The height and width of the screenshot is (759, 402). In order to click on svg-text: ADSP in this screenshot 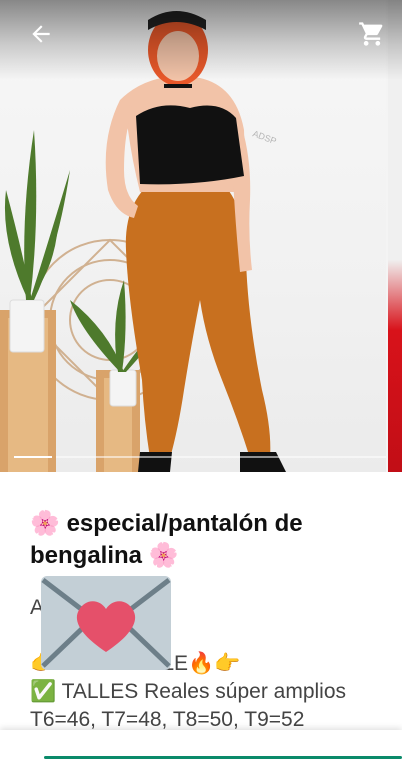, I will do `click(264, 137)`.